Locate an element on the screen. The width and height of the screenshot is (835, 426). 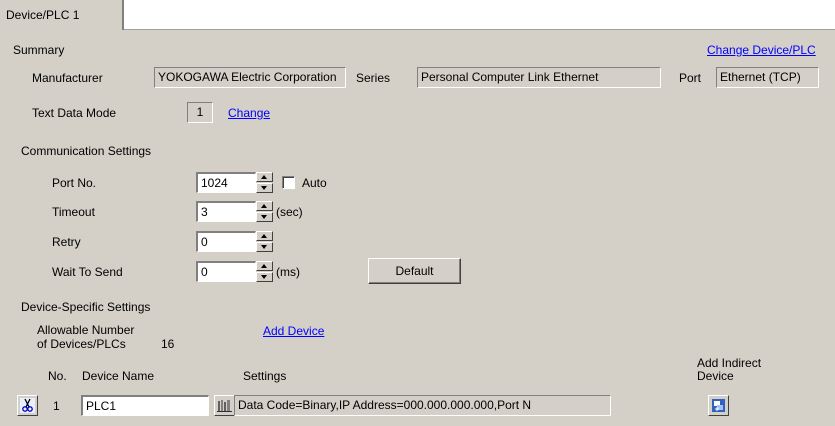
settings-button is located at coordinates (224, 405).